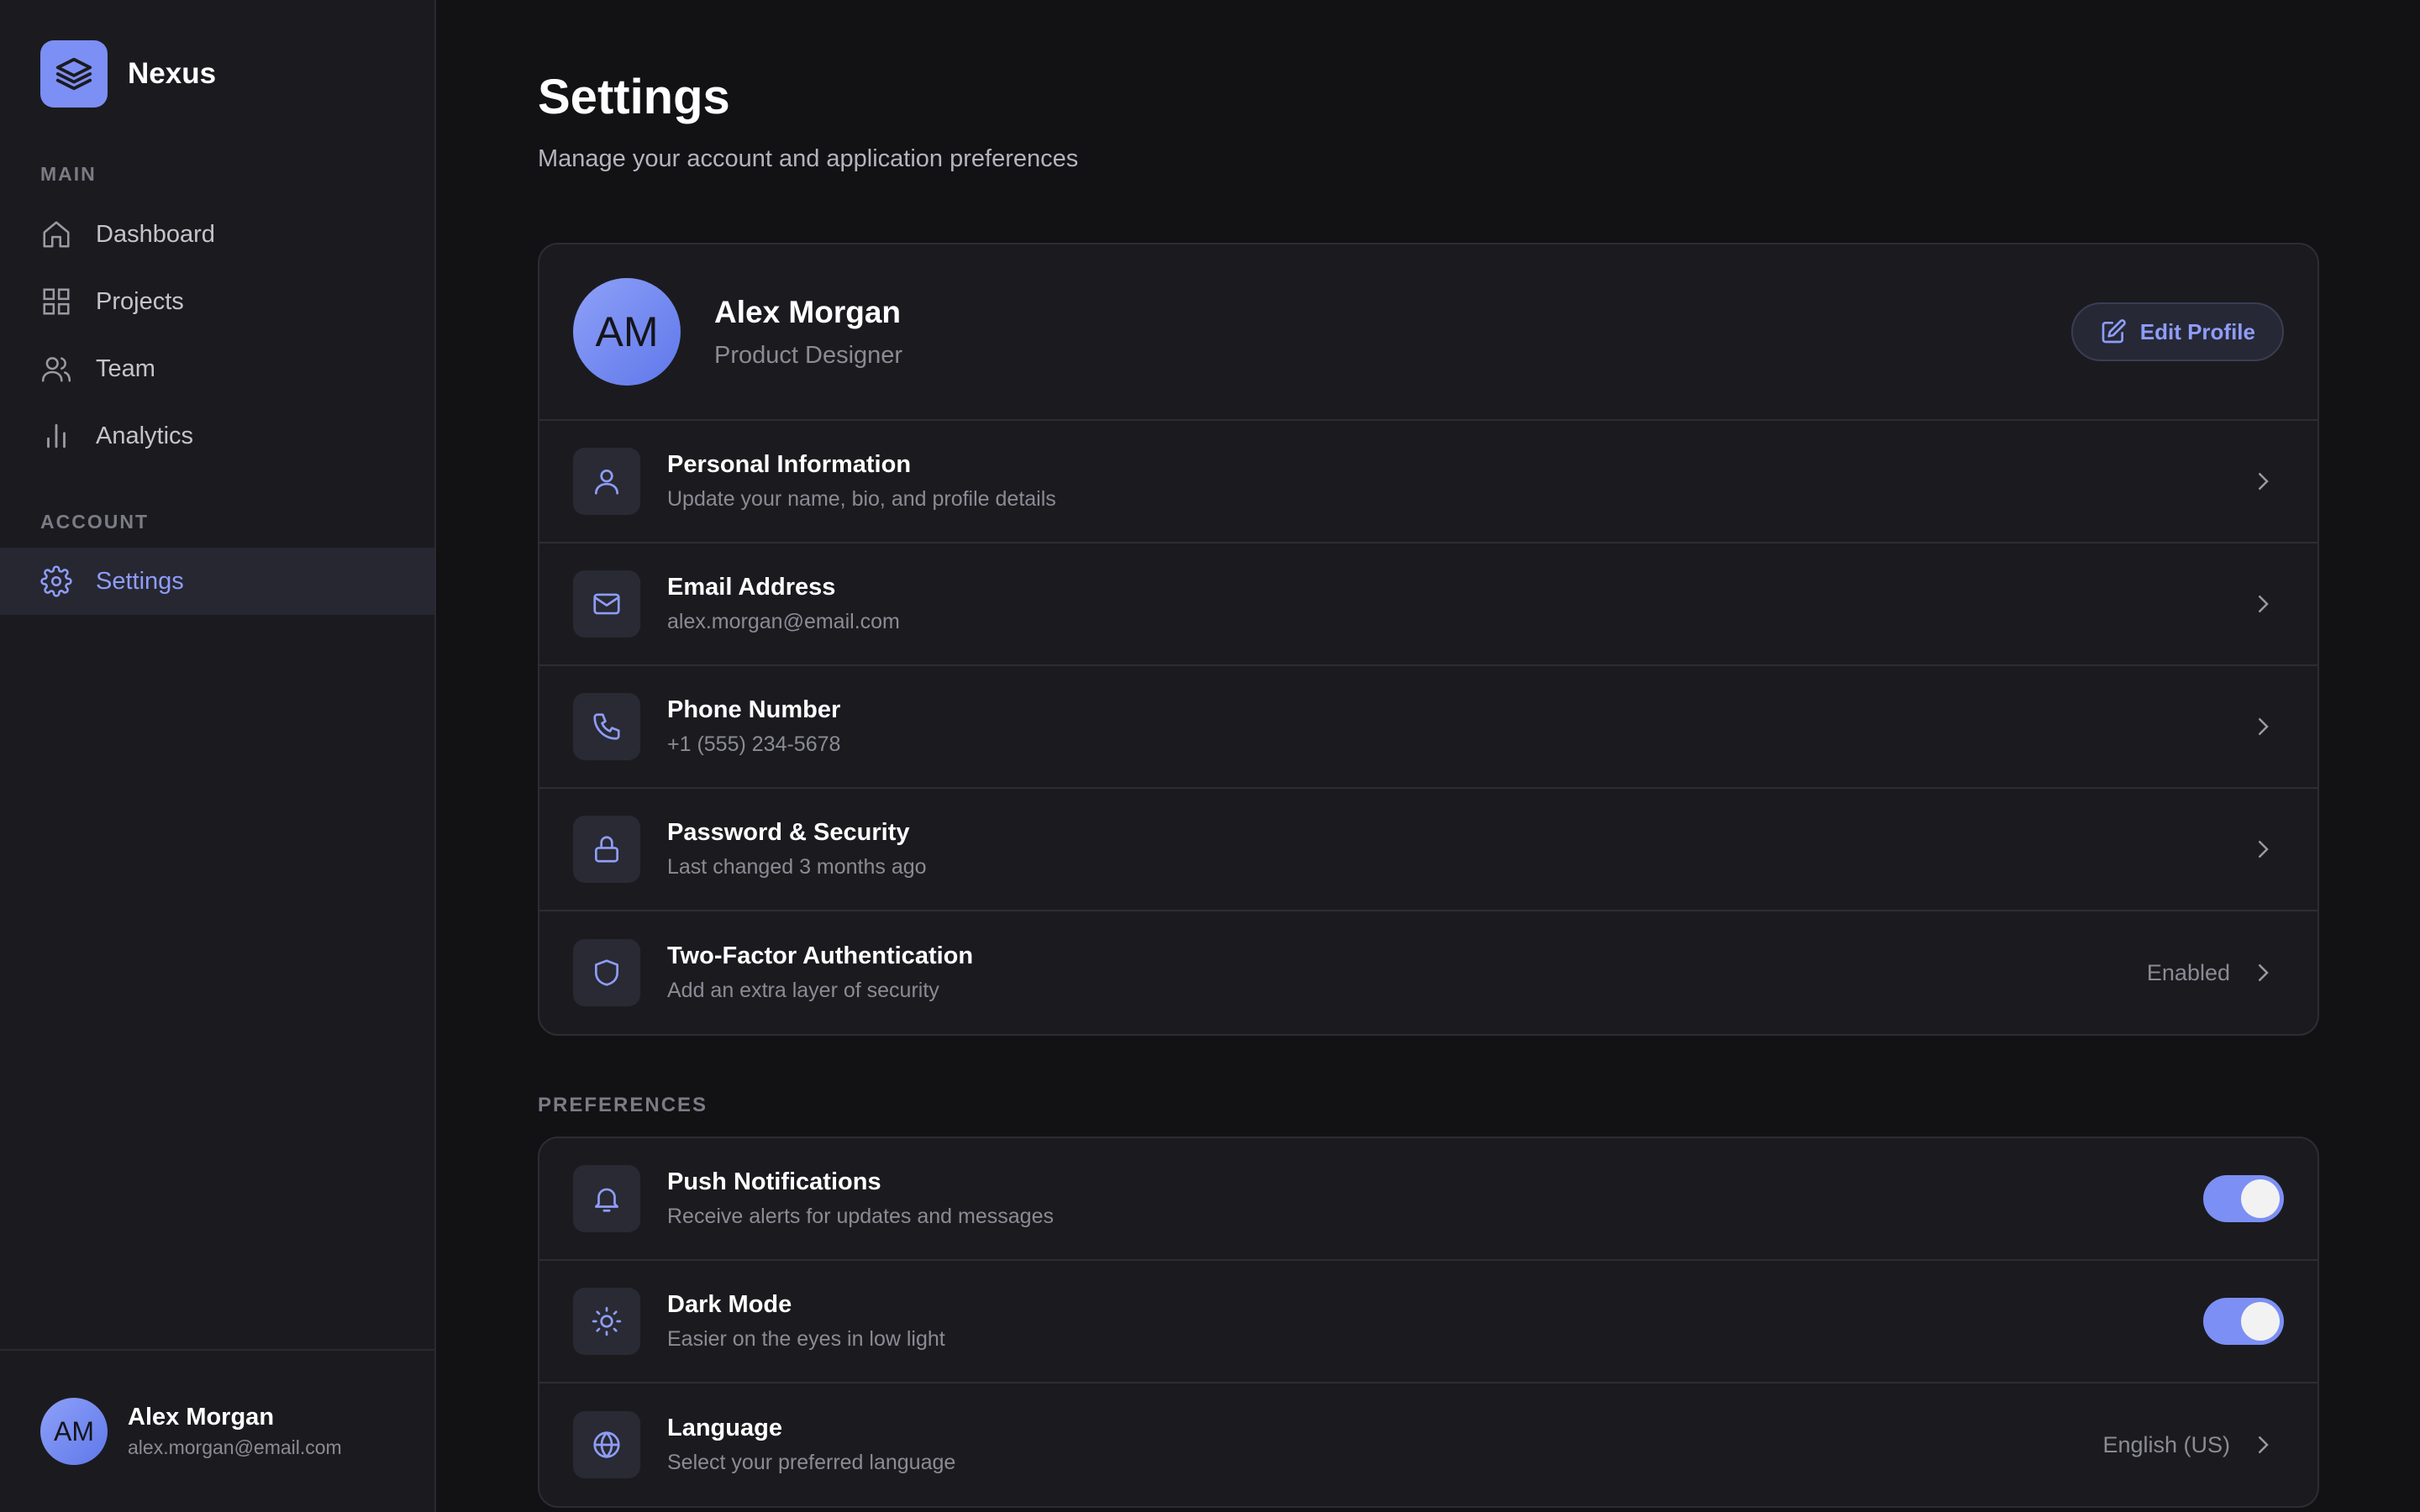  What do you see at coordinates (140, 301) in the screenshot?
I see `sidebar-item-label: Projects` at bounding box center [140, 301].